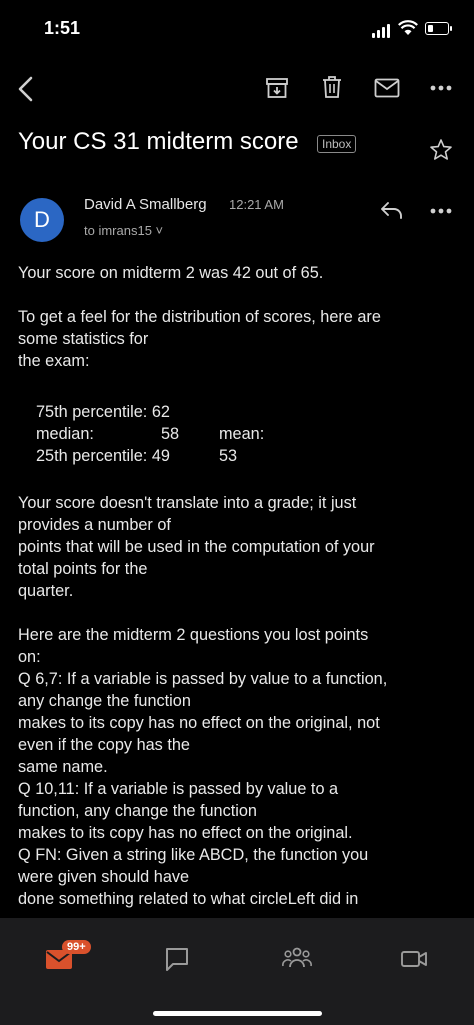  What do you see at coordinates (242, 445) in the screenshot?
I see `stat-mean: mean: 53` at bounding box center [242, 445].